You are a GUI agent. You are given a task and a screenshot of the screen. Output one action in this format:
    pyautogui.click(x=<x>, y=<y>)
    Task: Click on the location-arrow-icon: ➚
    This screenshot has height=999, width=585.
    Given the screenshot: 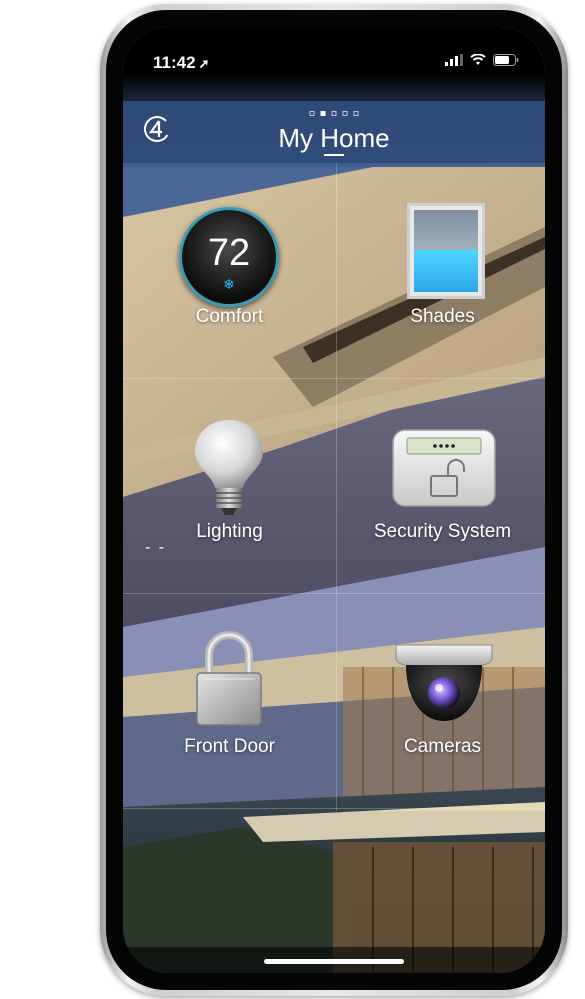 What is the action you would take?
    pyautogui.click(x=204, y=63)
    